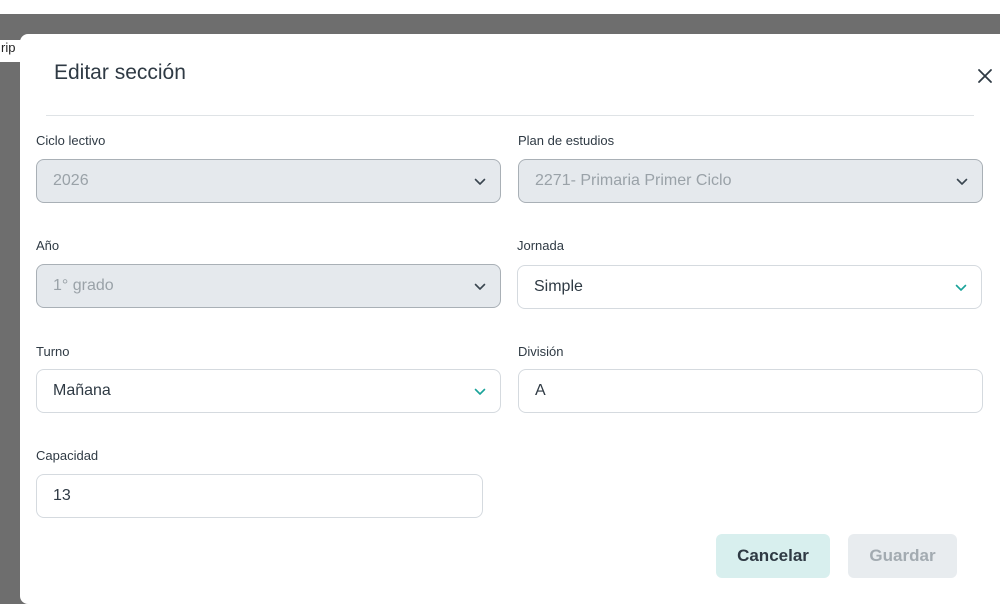 This screenshot has width=1000, height=604. What do you see at coordinates (83, 285) in the screenshot?
I see `anio-value: 1° grado` at bounding box center [83, 285].